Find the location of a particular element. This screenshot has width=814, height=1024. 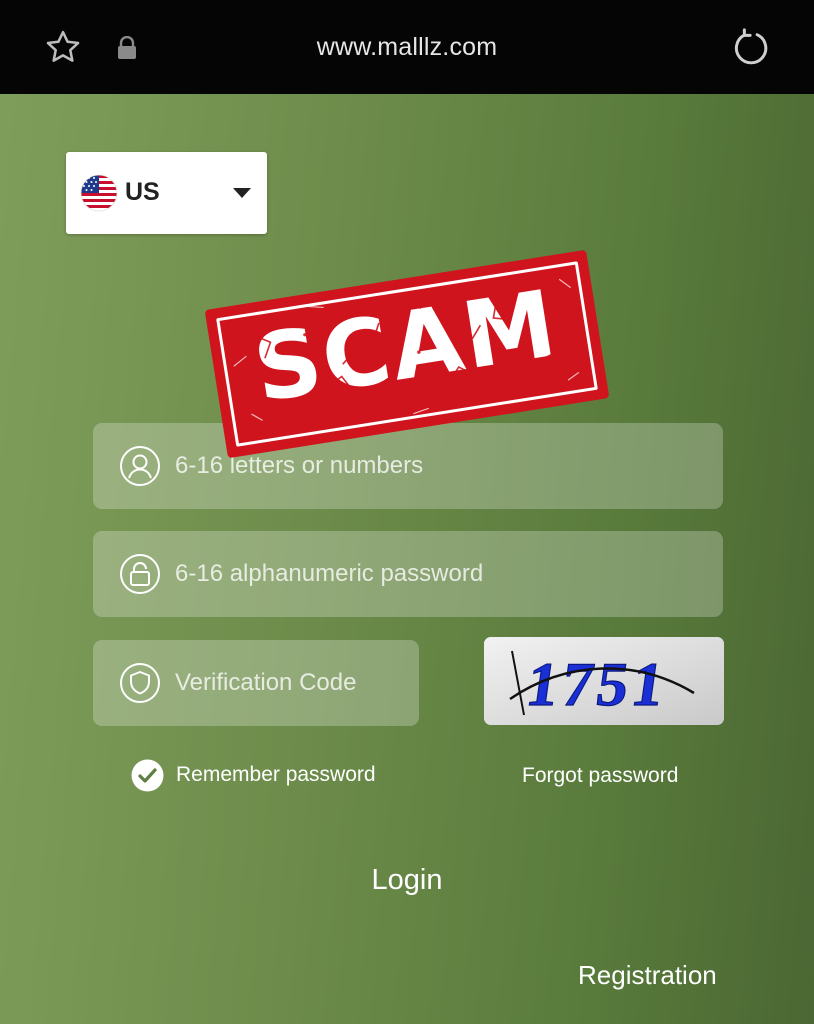

reload-icon is located at coordinates (751, 48).